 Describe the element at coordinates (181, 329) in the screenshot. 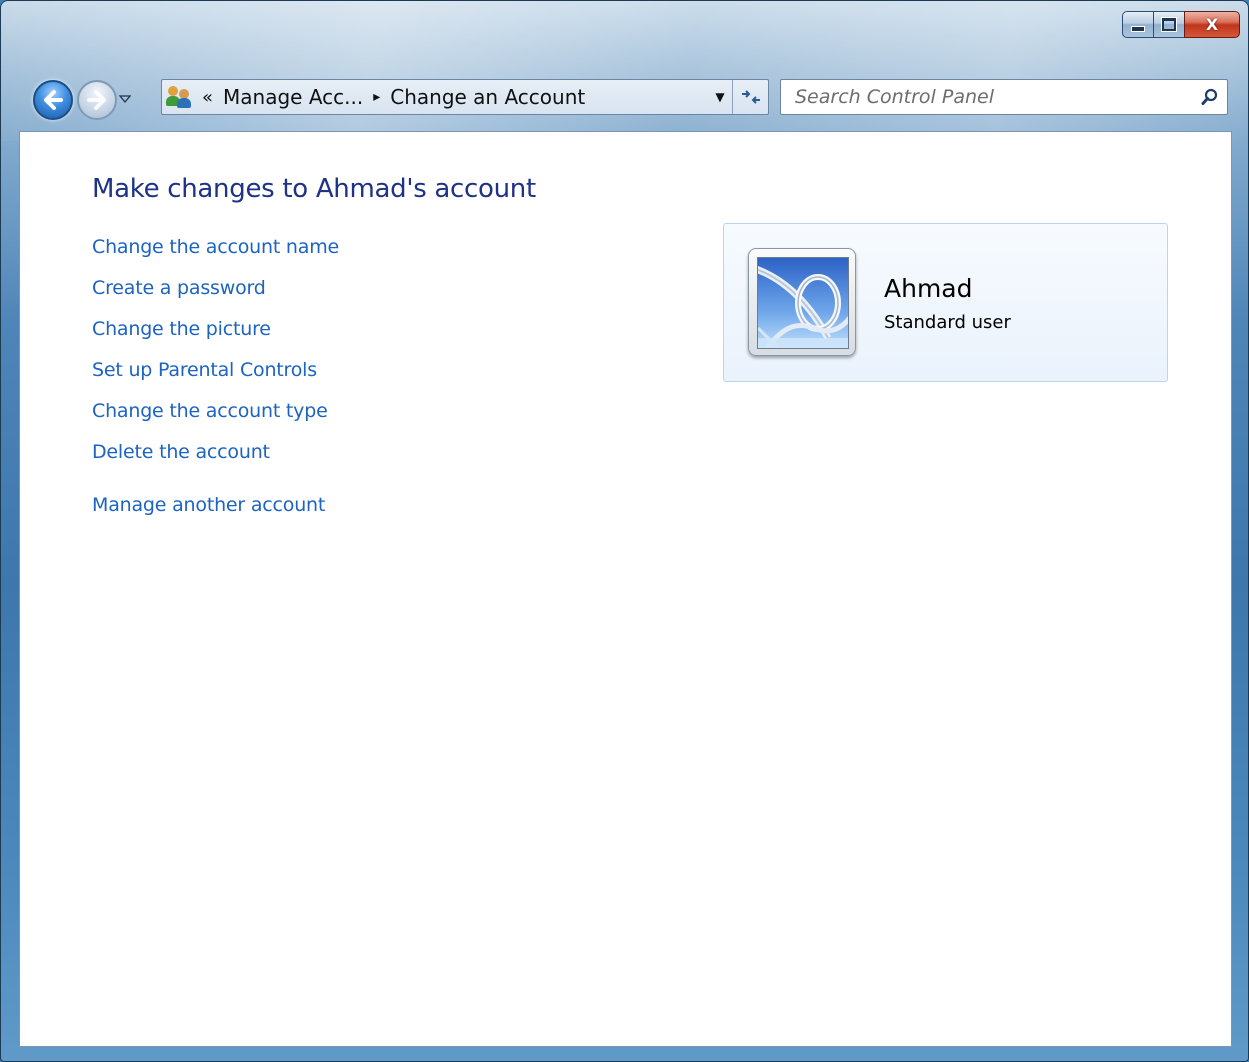

I see `change-picture-link: Change the picture` at that location.